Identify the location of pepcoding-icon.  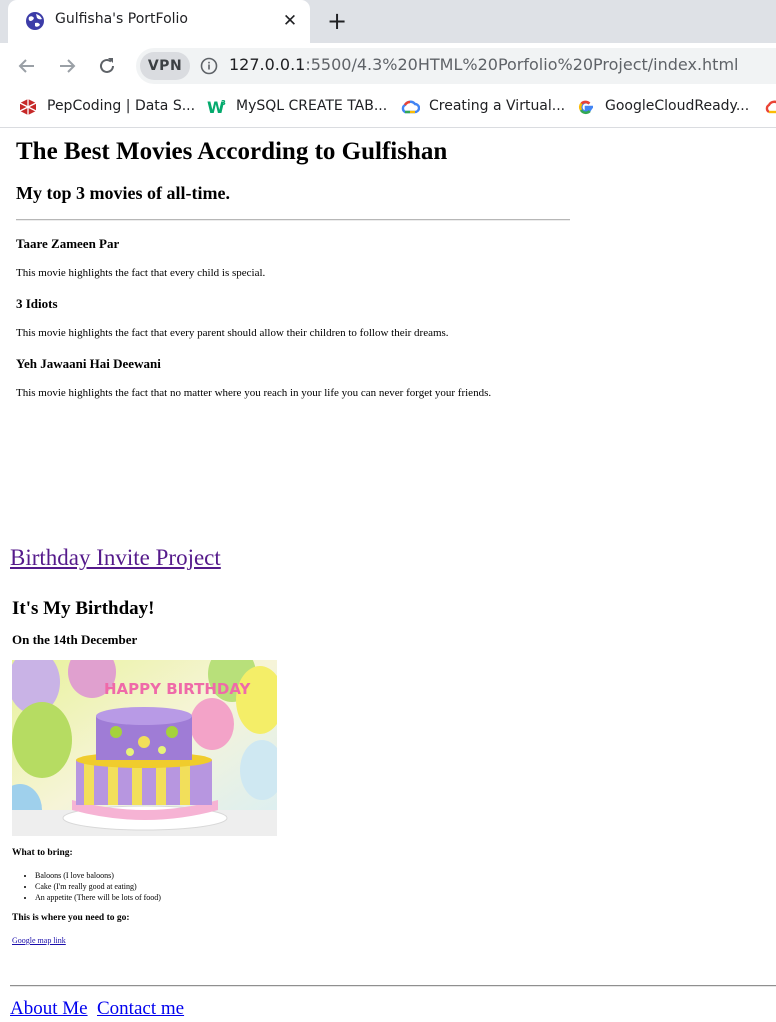
(28, 107).